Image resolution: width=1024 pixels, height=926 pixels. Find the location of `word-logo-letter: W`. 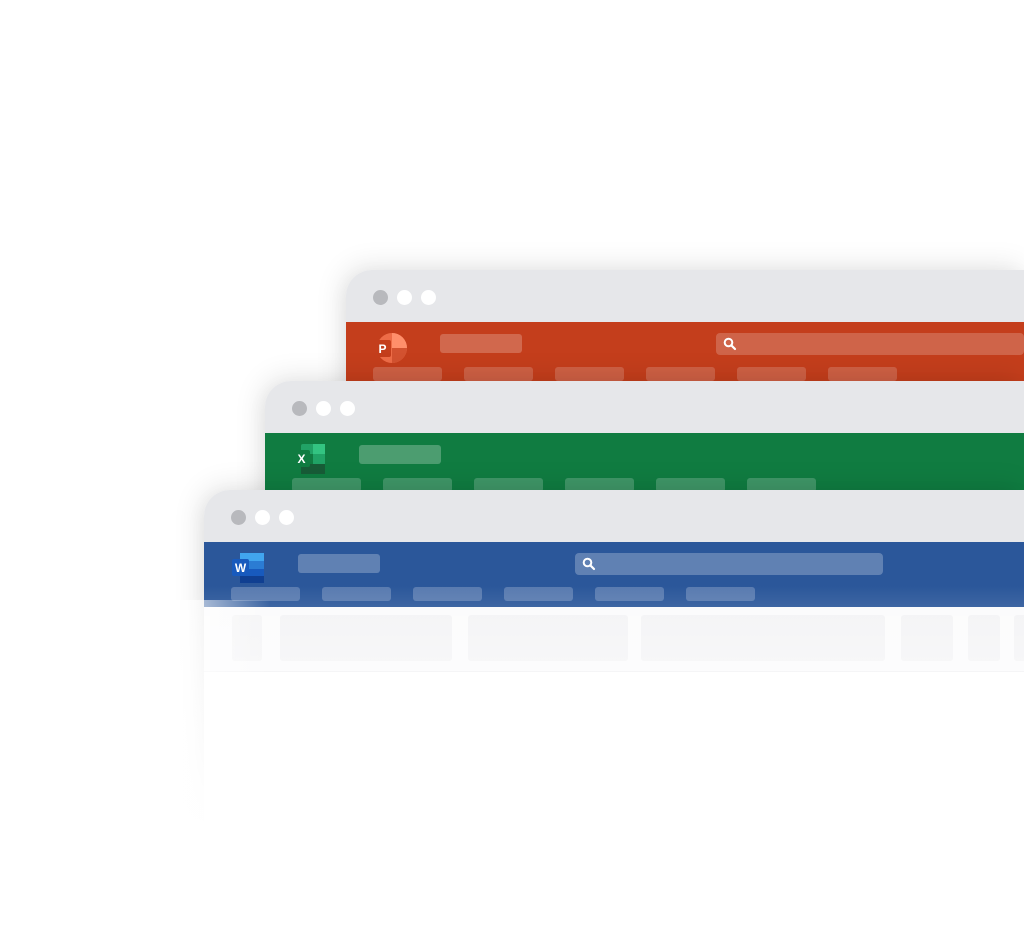

word-logo-letter: W is located at coordinates (241, 568).